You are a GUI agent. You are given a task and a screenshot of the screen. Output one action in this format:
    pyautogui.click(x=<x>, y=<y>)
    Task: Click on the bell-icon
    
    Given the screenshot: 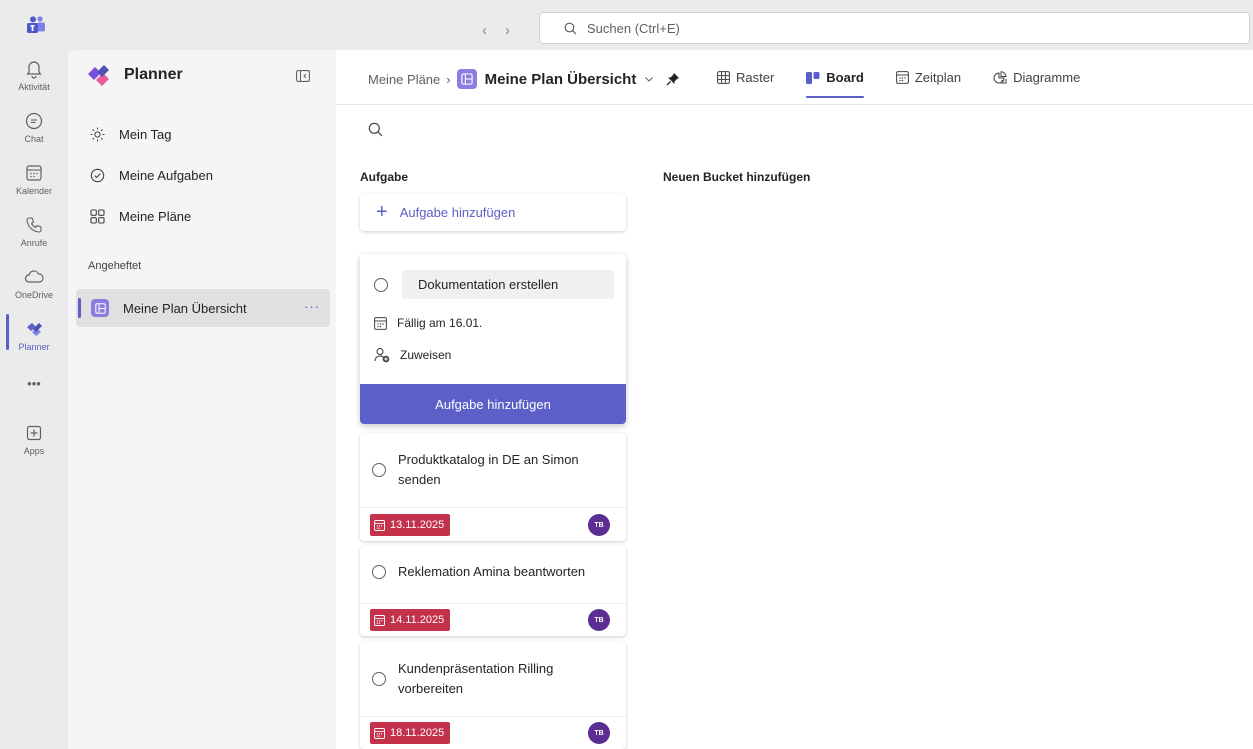 What is the action you would take?
    pyautogui.click(x=34, y=70)
    